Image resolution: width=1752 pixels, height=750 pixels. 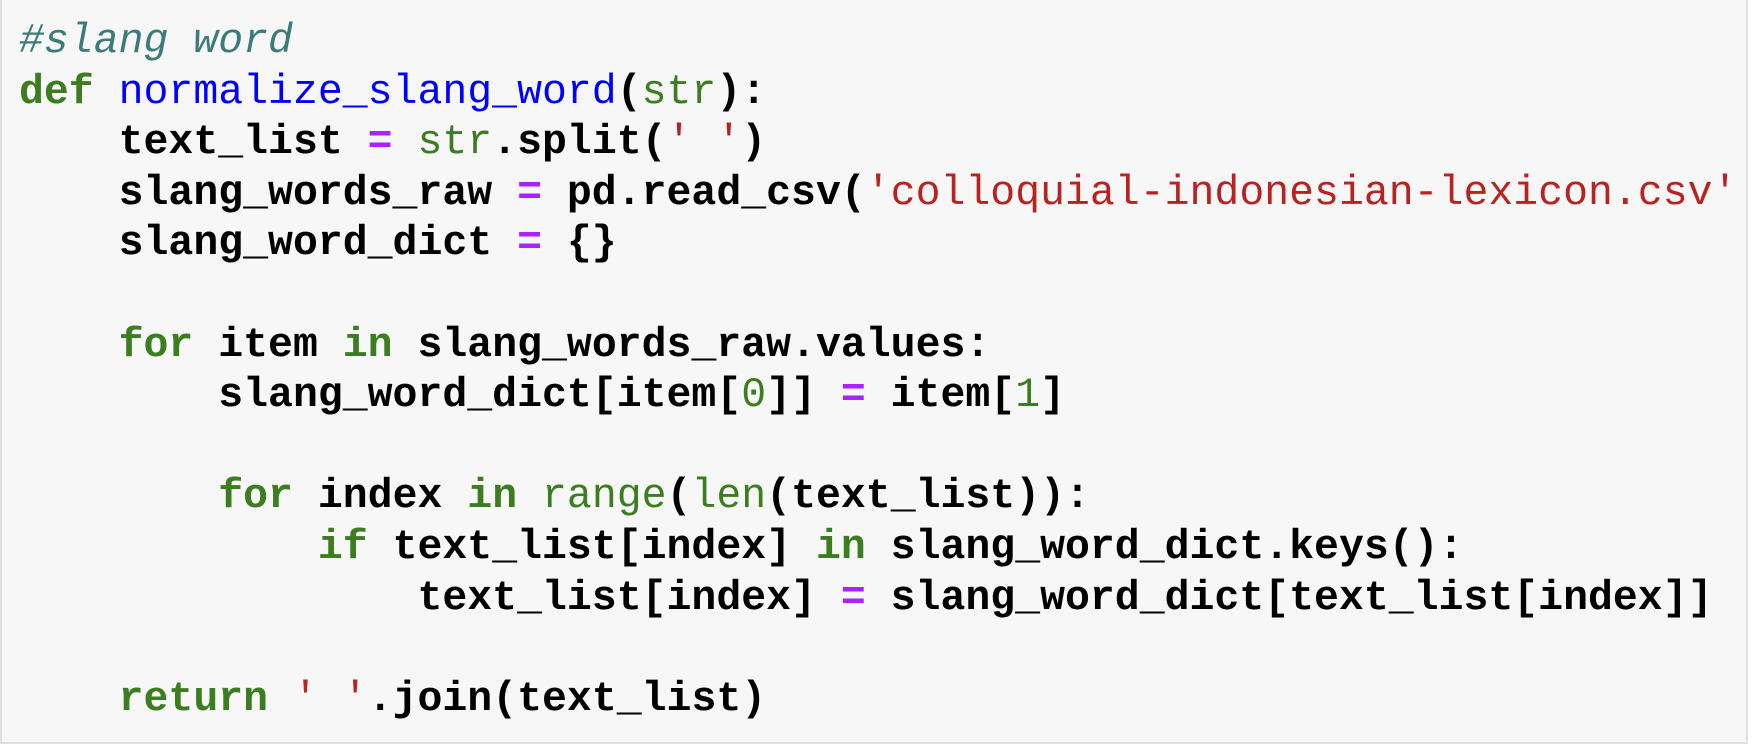 I want to click on code-token-plain: ], so click(x=1052, y=396).